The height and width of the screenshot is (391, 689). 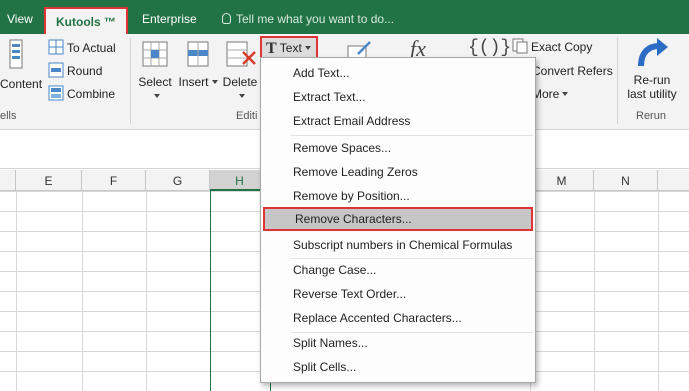 What do you see at coordinates (652, 94) in the screenshot?
I see `rerun-label-line2: last utility` at bounding box center [652, 94].